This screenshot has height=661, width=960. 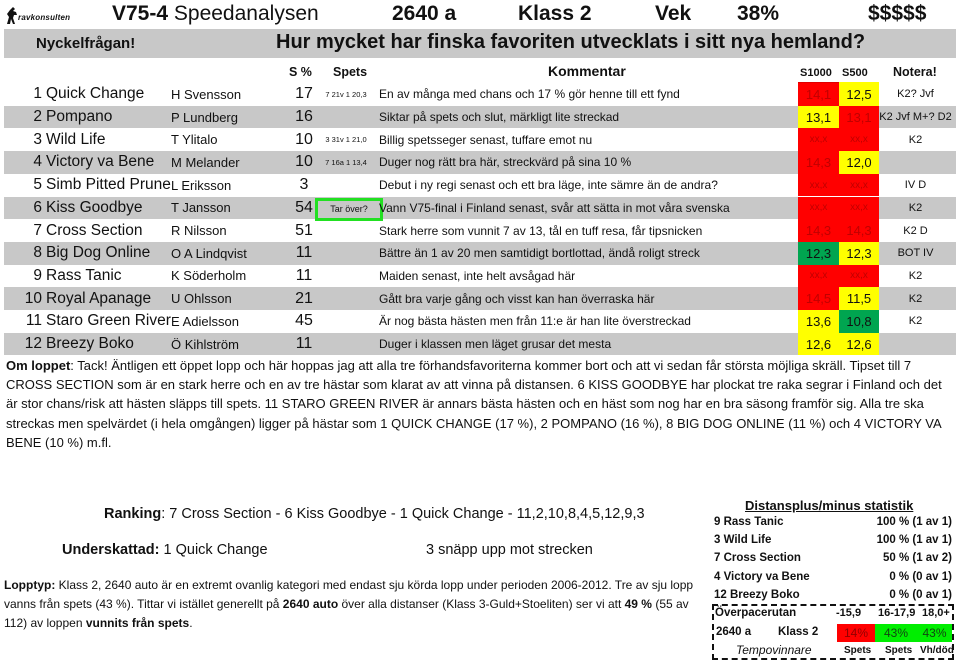 I want to click on horse-name: Wild Life, so click(x=76, y=139).